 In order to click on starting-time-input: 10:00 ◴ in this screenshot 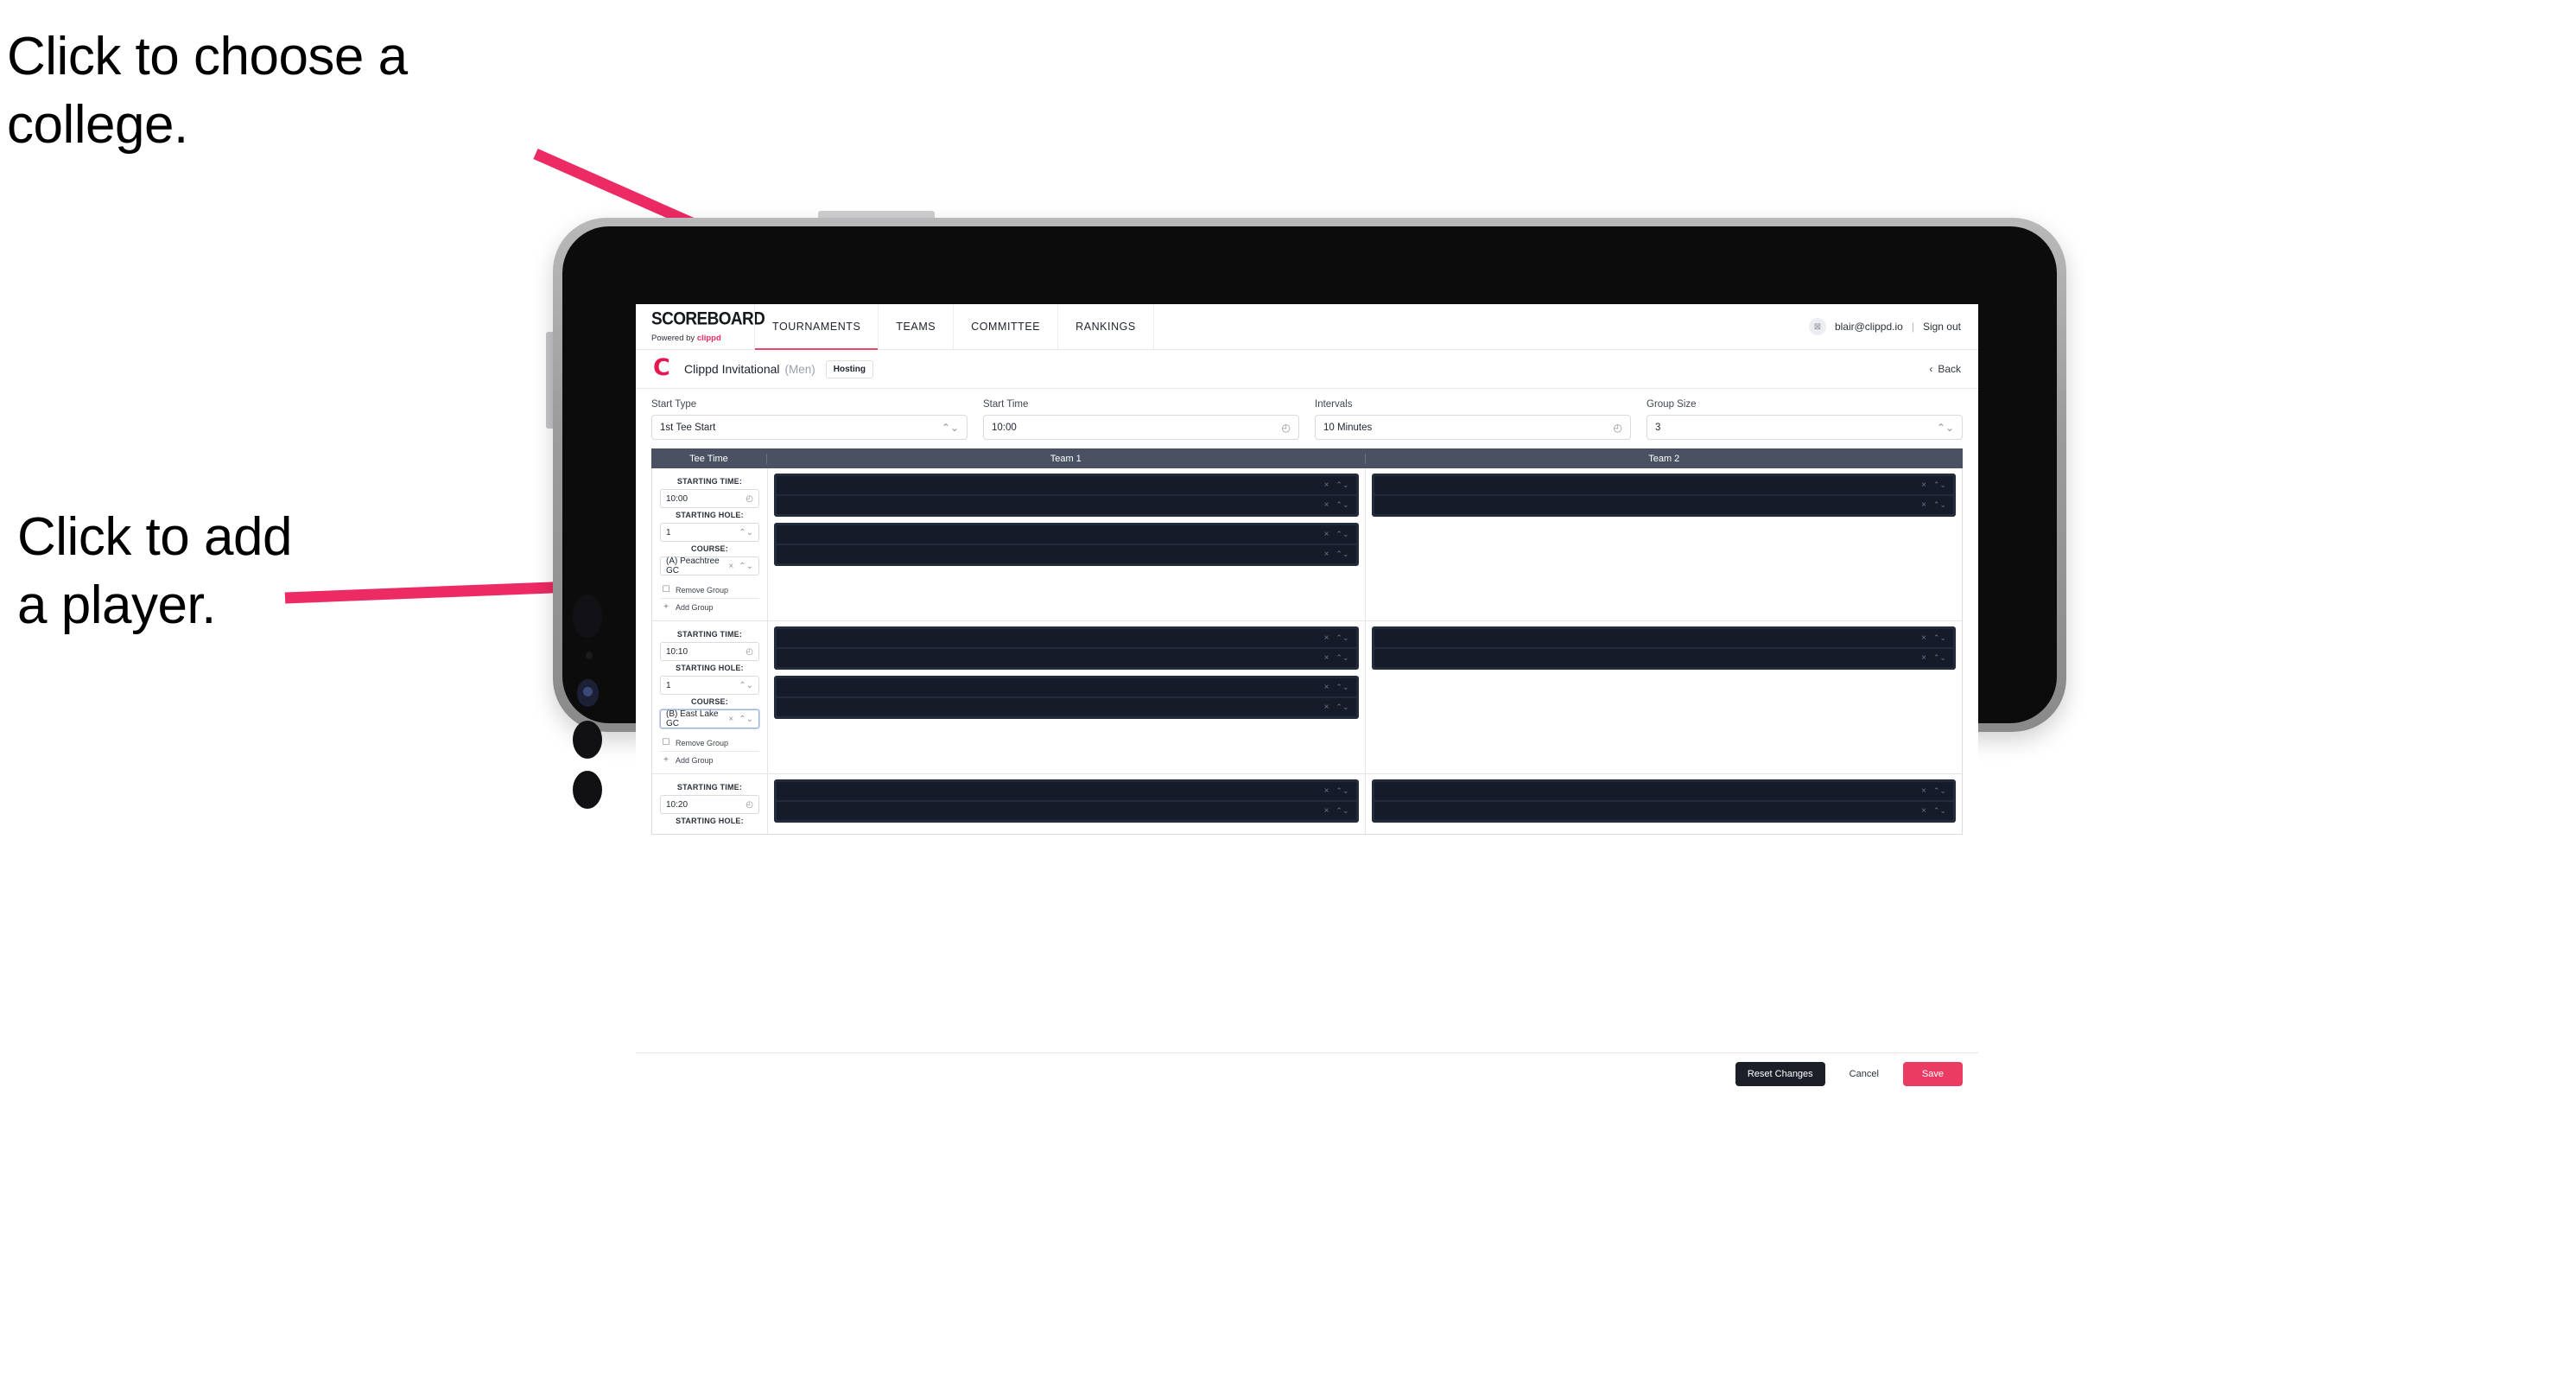, I will do `click(709, 498)`.